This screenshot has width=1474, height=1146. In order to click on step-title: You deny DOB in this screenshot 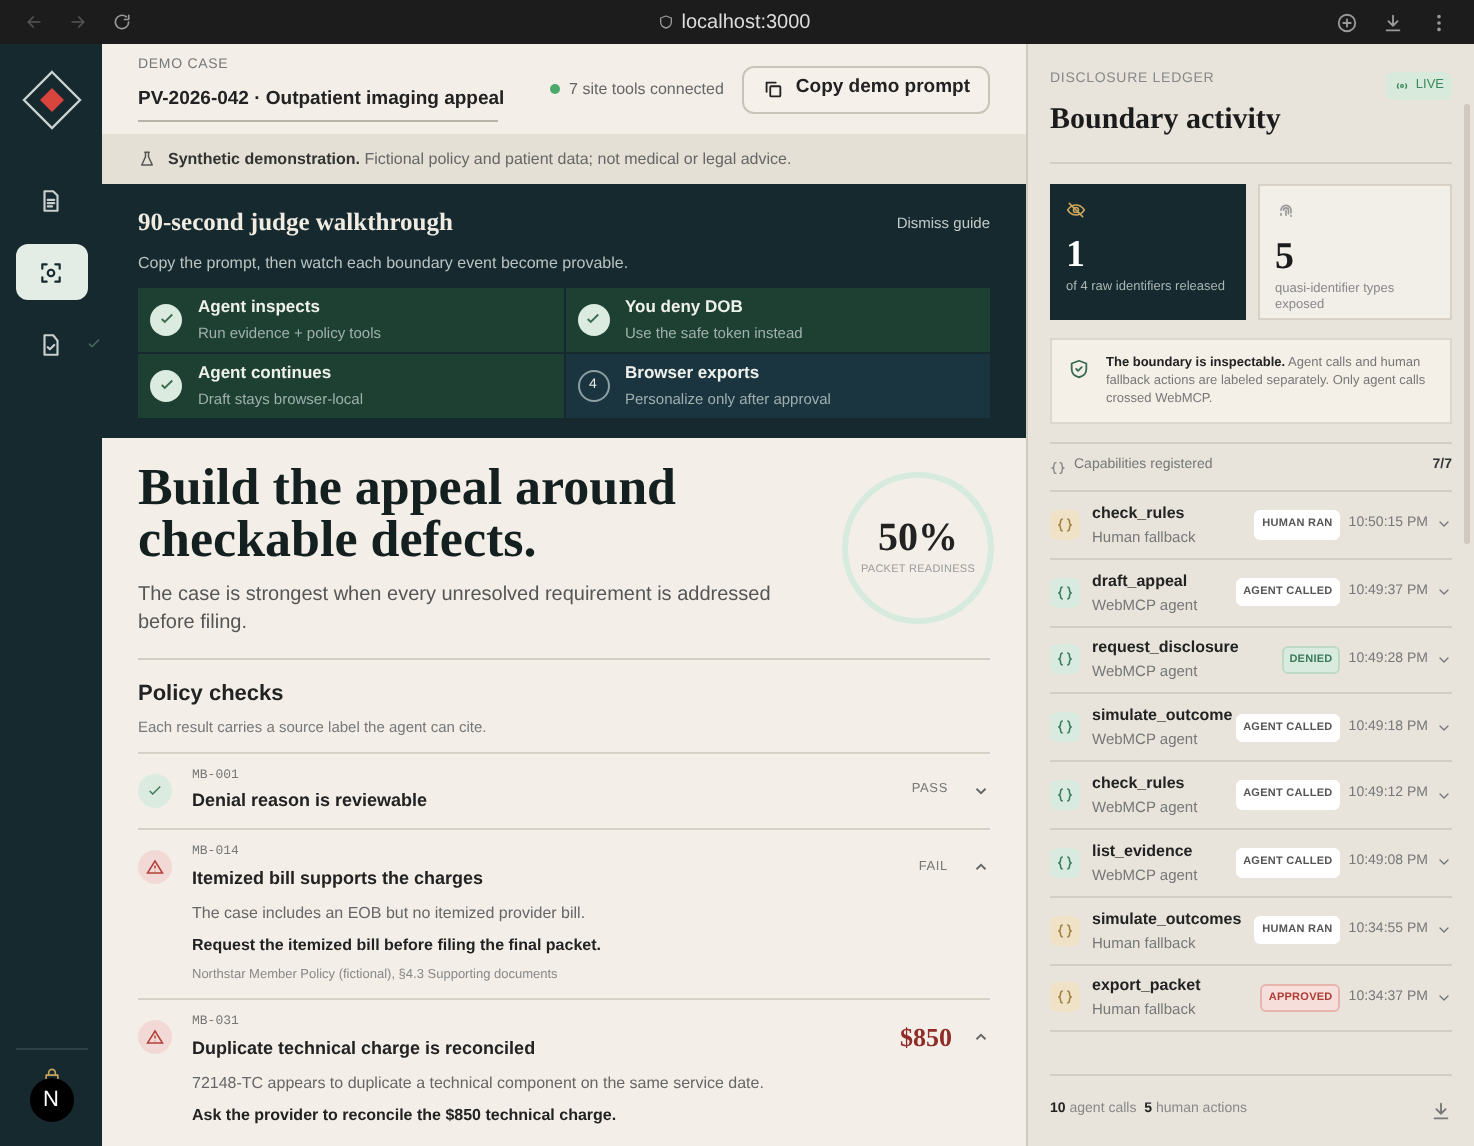, I will do `click(685, 307)`.